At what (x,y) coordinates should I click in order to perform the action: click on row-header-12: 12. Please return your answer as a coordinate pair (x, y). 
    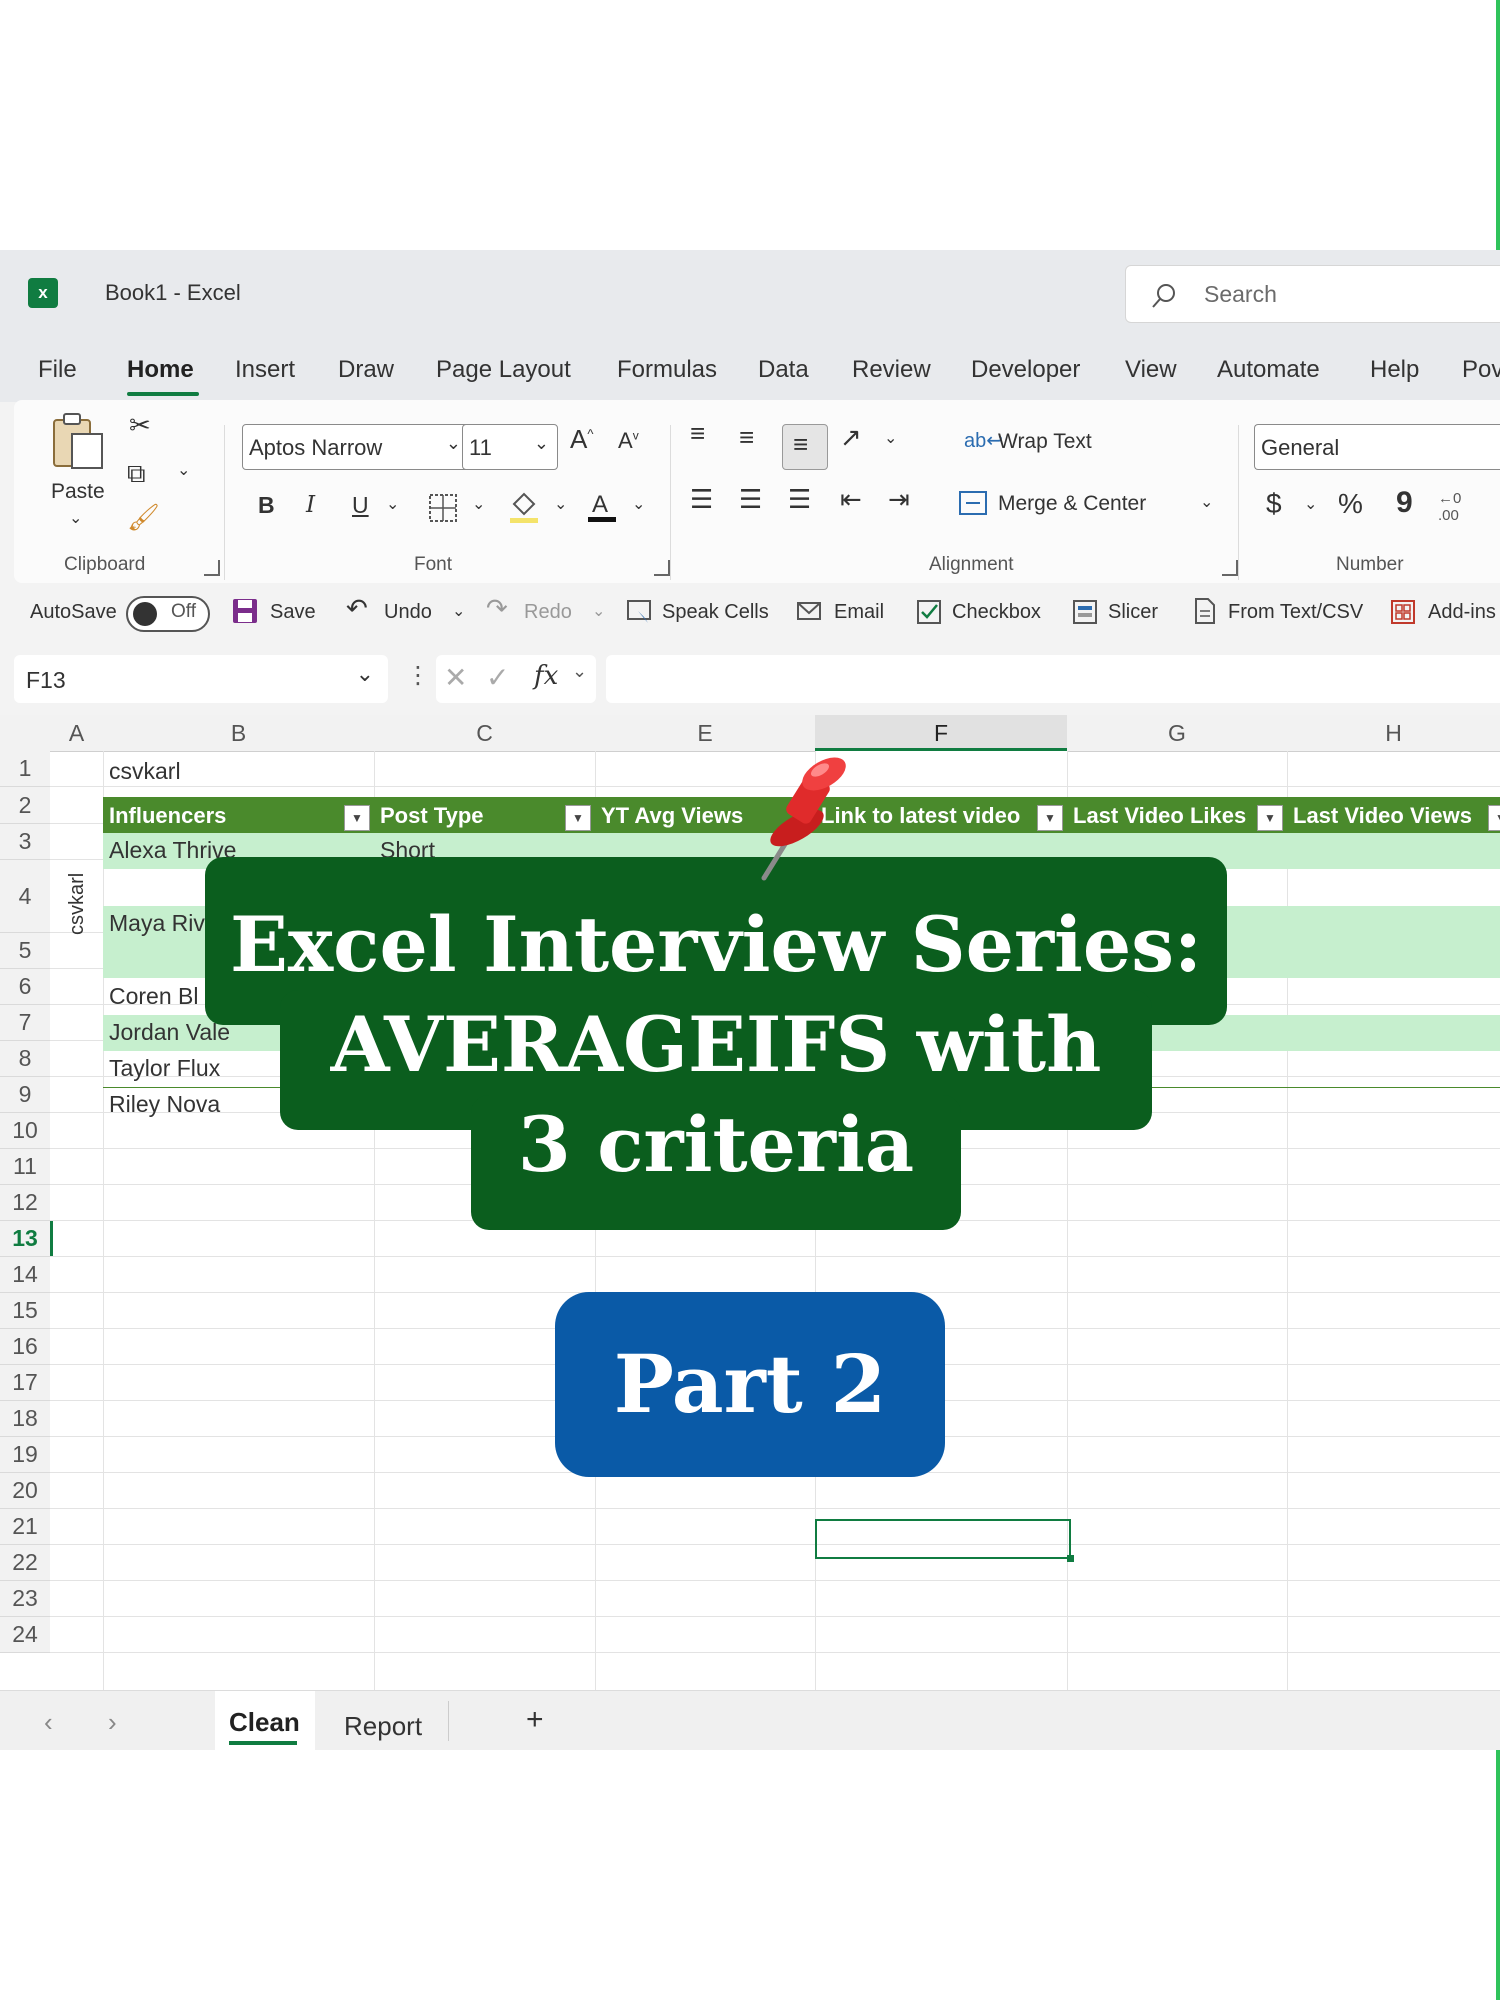
    Looking at the image, I should click on (25, 1203).